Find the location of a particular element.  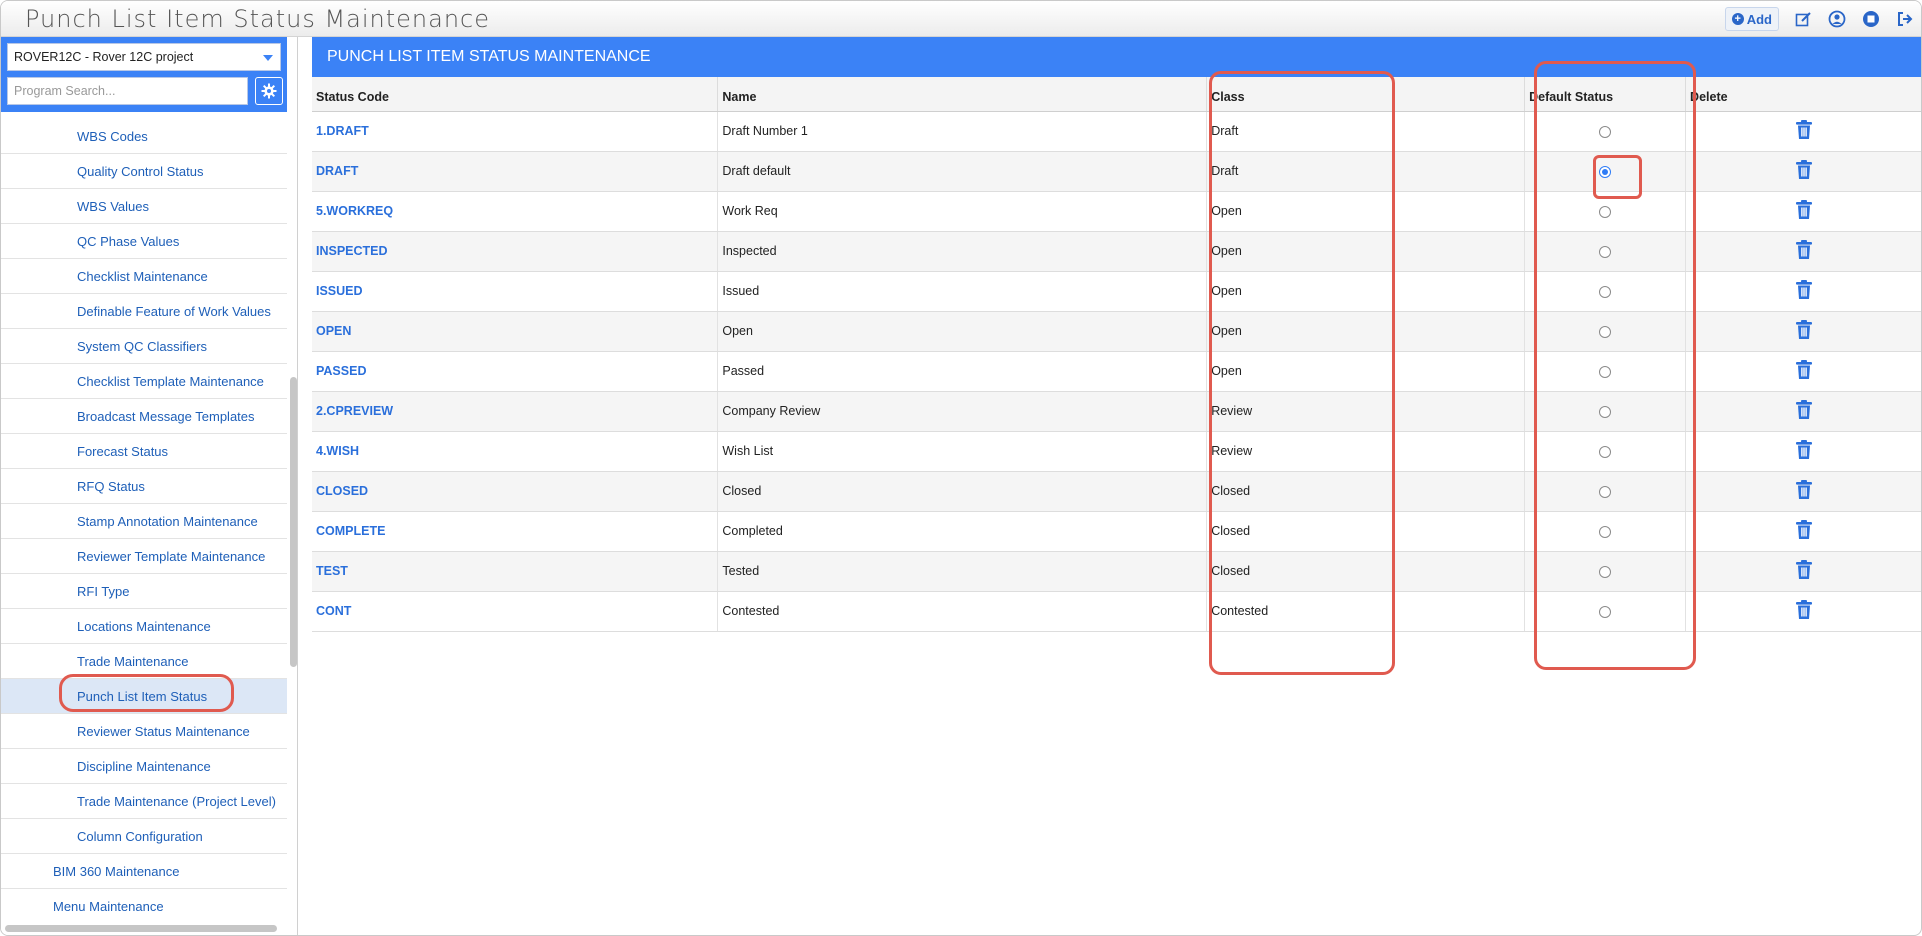

project-select: ROVER12C - Rover 12C project is located at coordinates (144, 57).